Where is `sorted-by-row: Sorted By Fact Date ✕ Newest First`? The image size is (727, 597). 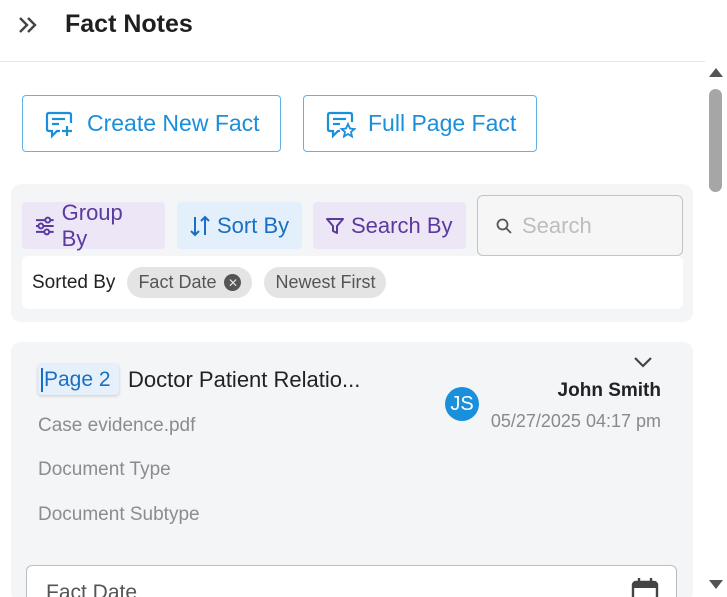 sorted-by-row: Sorted By Fact Date ✕ Newest First is located at coordinates (352, 282).